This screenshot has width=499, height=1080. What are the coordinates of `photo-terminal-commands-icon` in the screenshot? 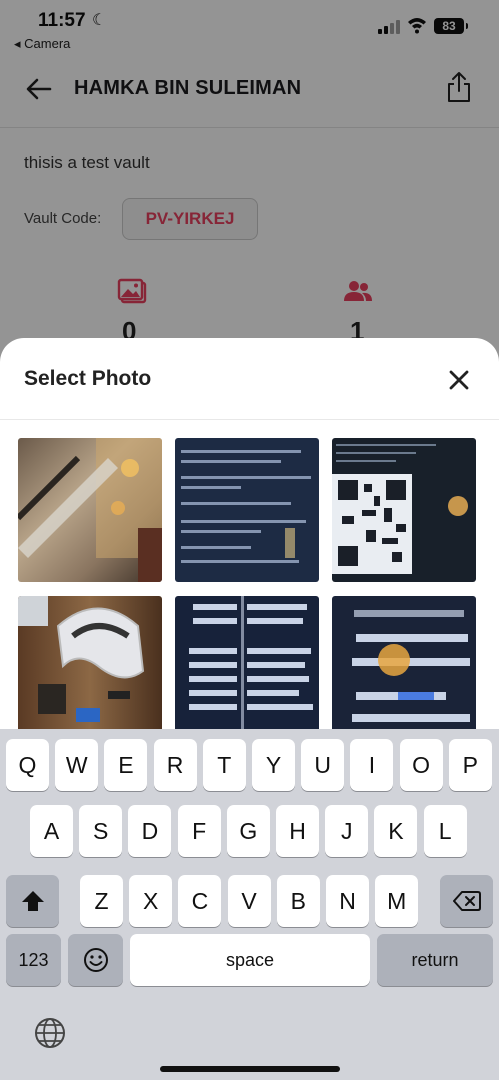 It's located at (251, 668).